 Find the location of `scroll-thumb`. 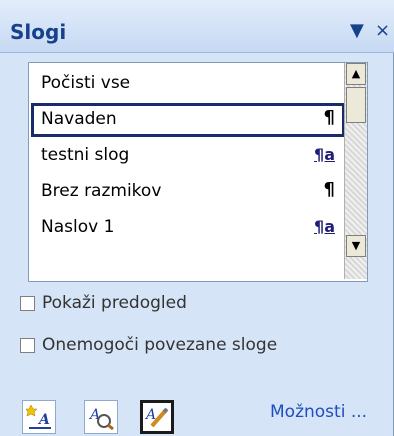

scroll-thumb is located at coordinates (356, 105).